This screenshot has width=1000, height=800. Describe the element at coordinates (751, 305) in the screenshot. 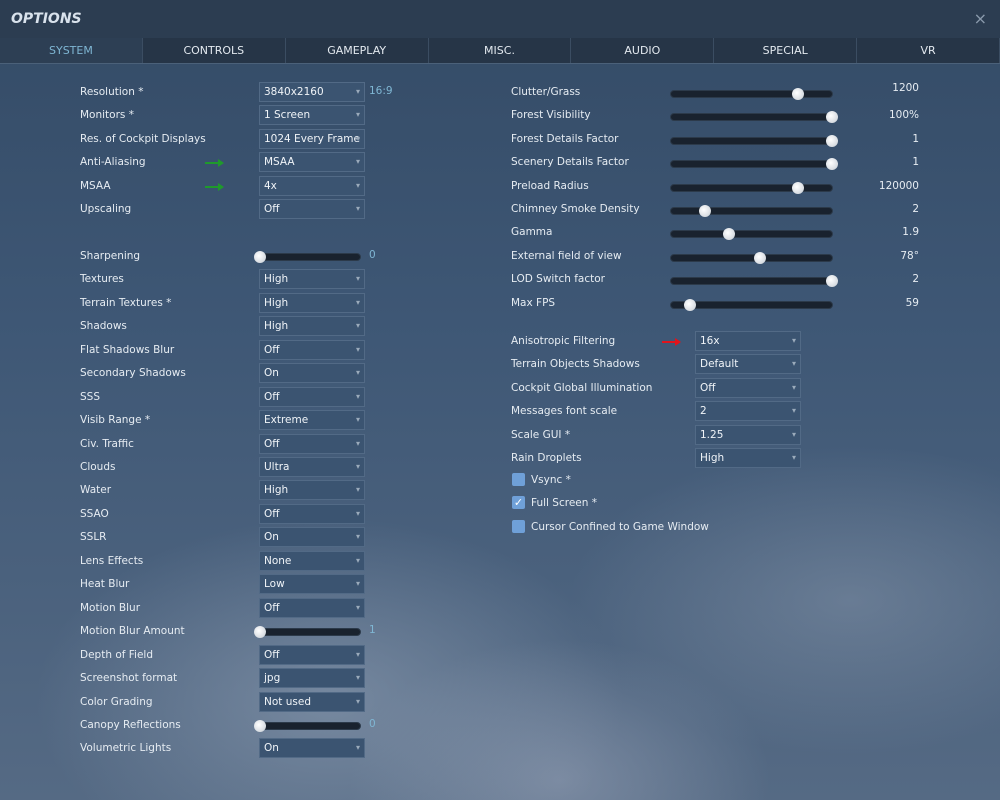

I see `max-fps-slider` at that location.